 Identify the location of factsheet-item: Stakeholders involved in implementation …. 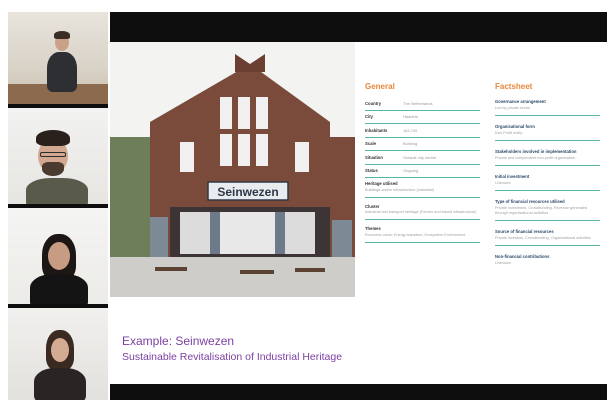
(547, 153).